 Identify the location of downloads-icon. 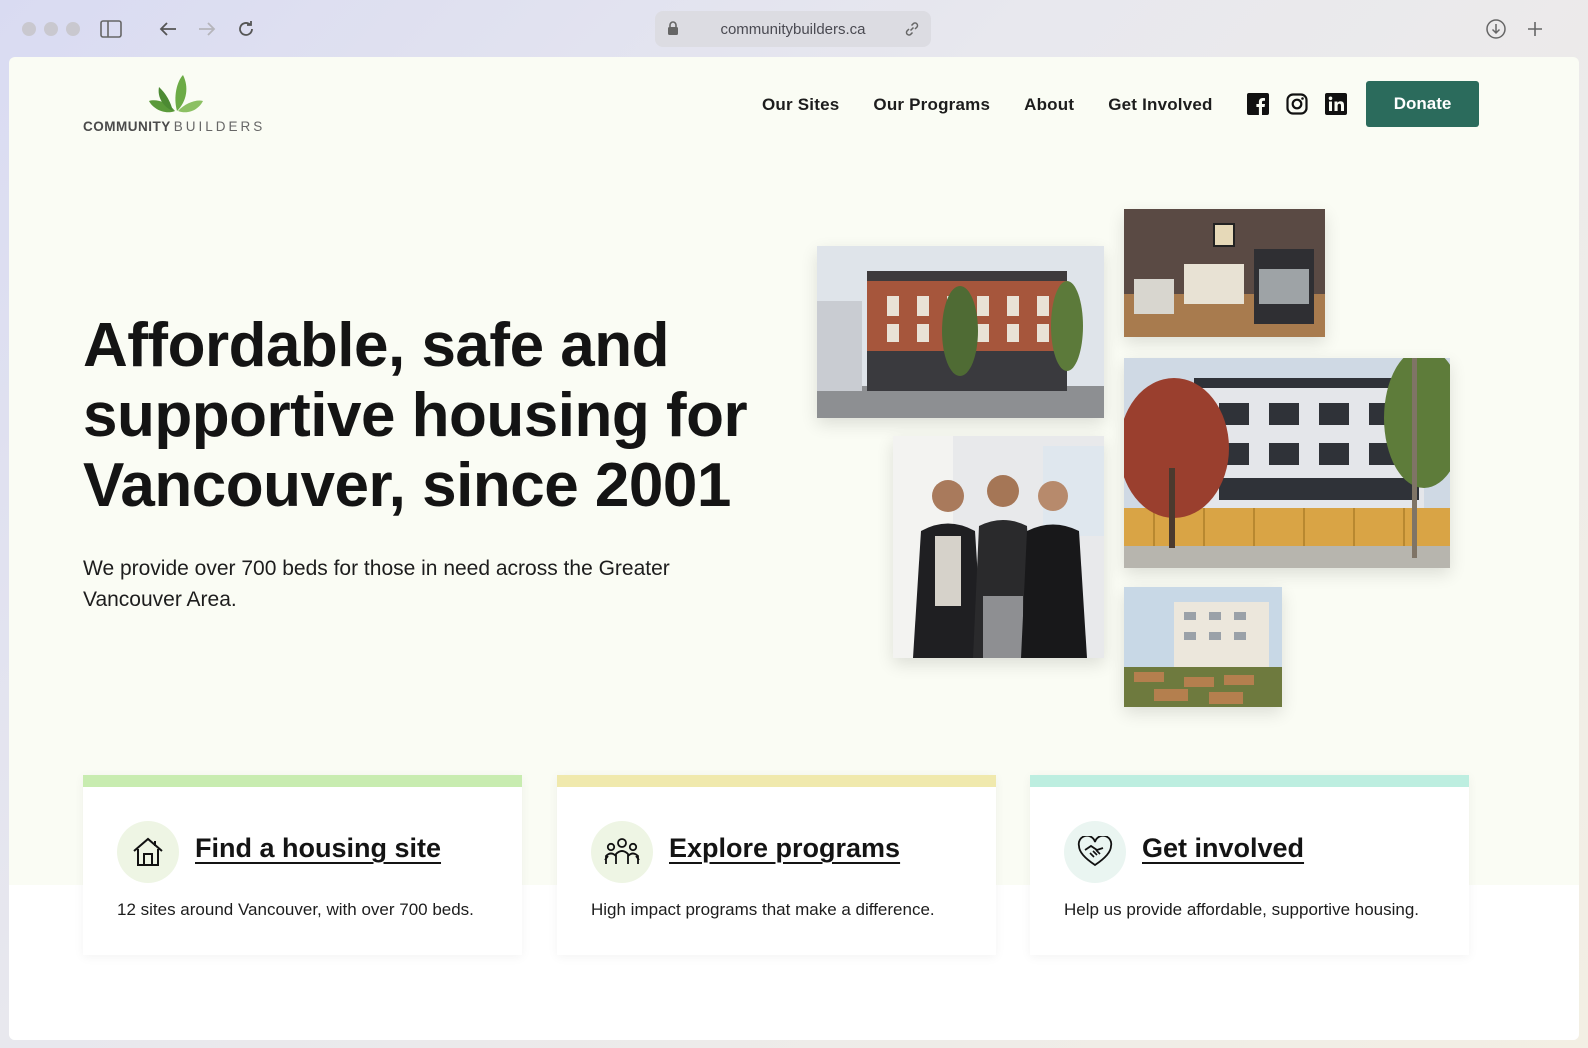
(1496, 29).